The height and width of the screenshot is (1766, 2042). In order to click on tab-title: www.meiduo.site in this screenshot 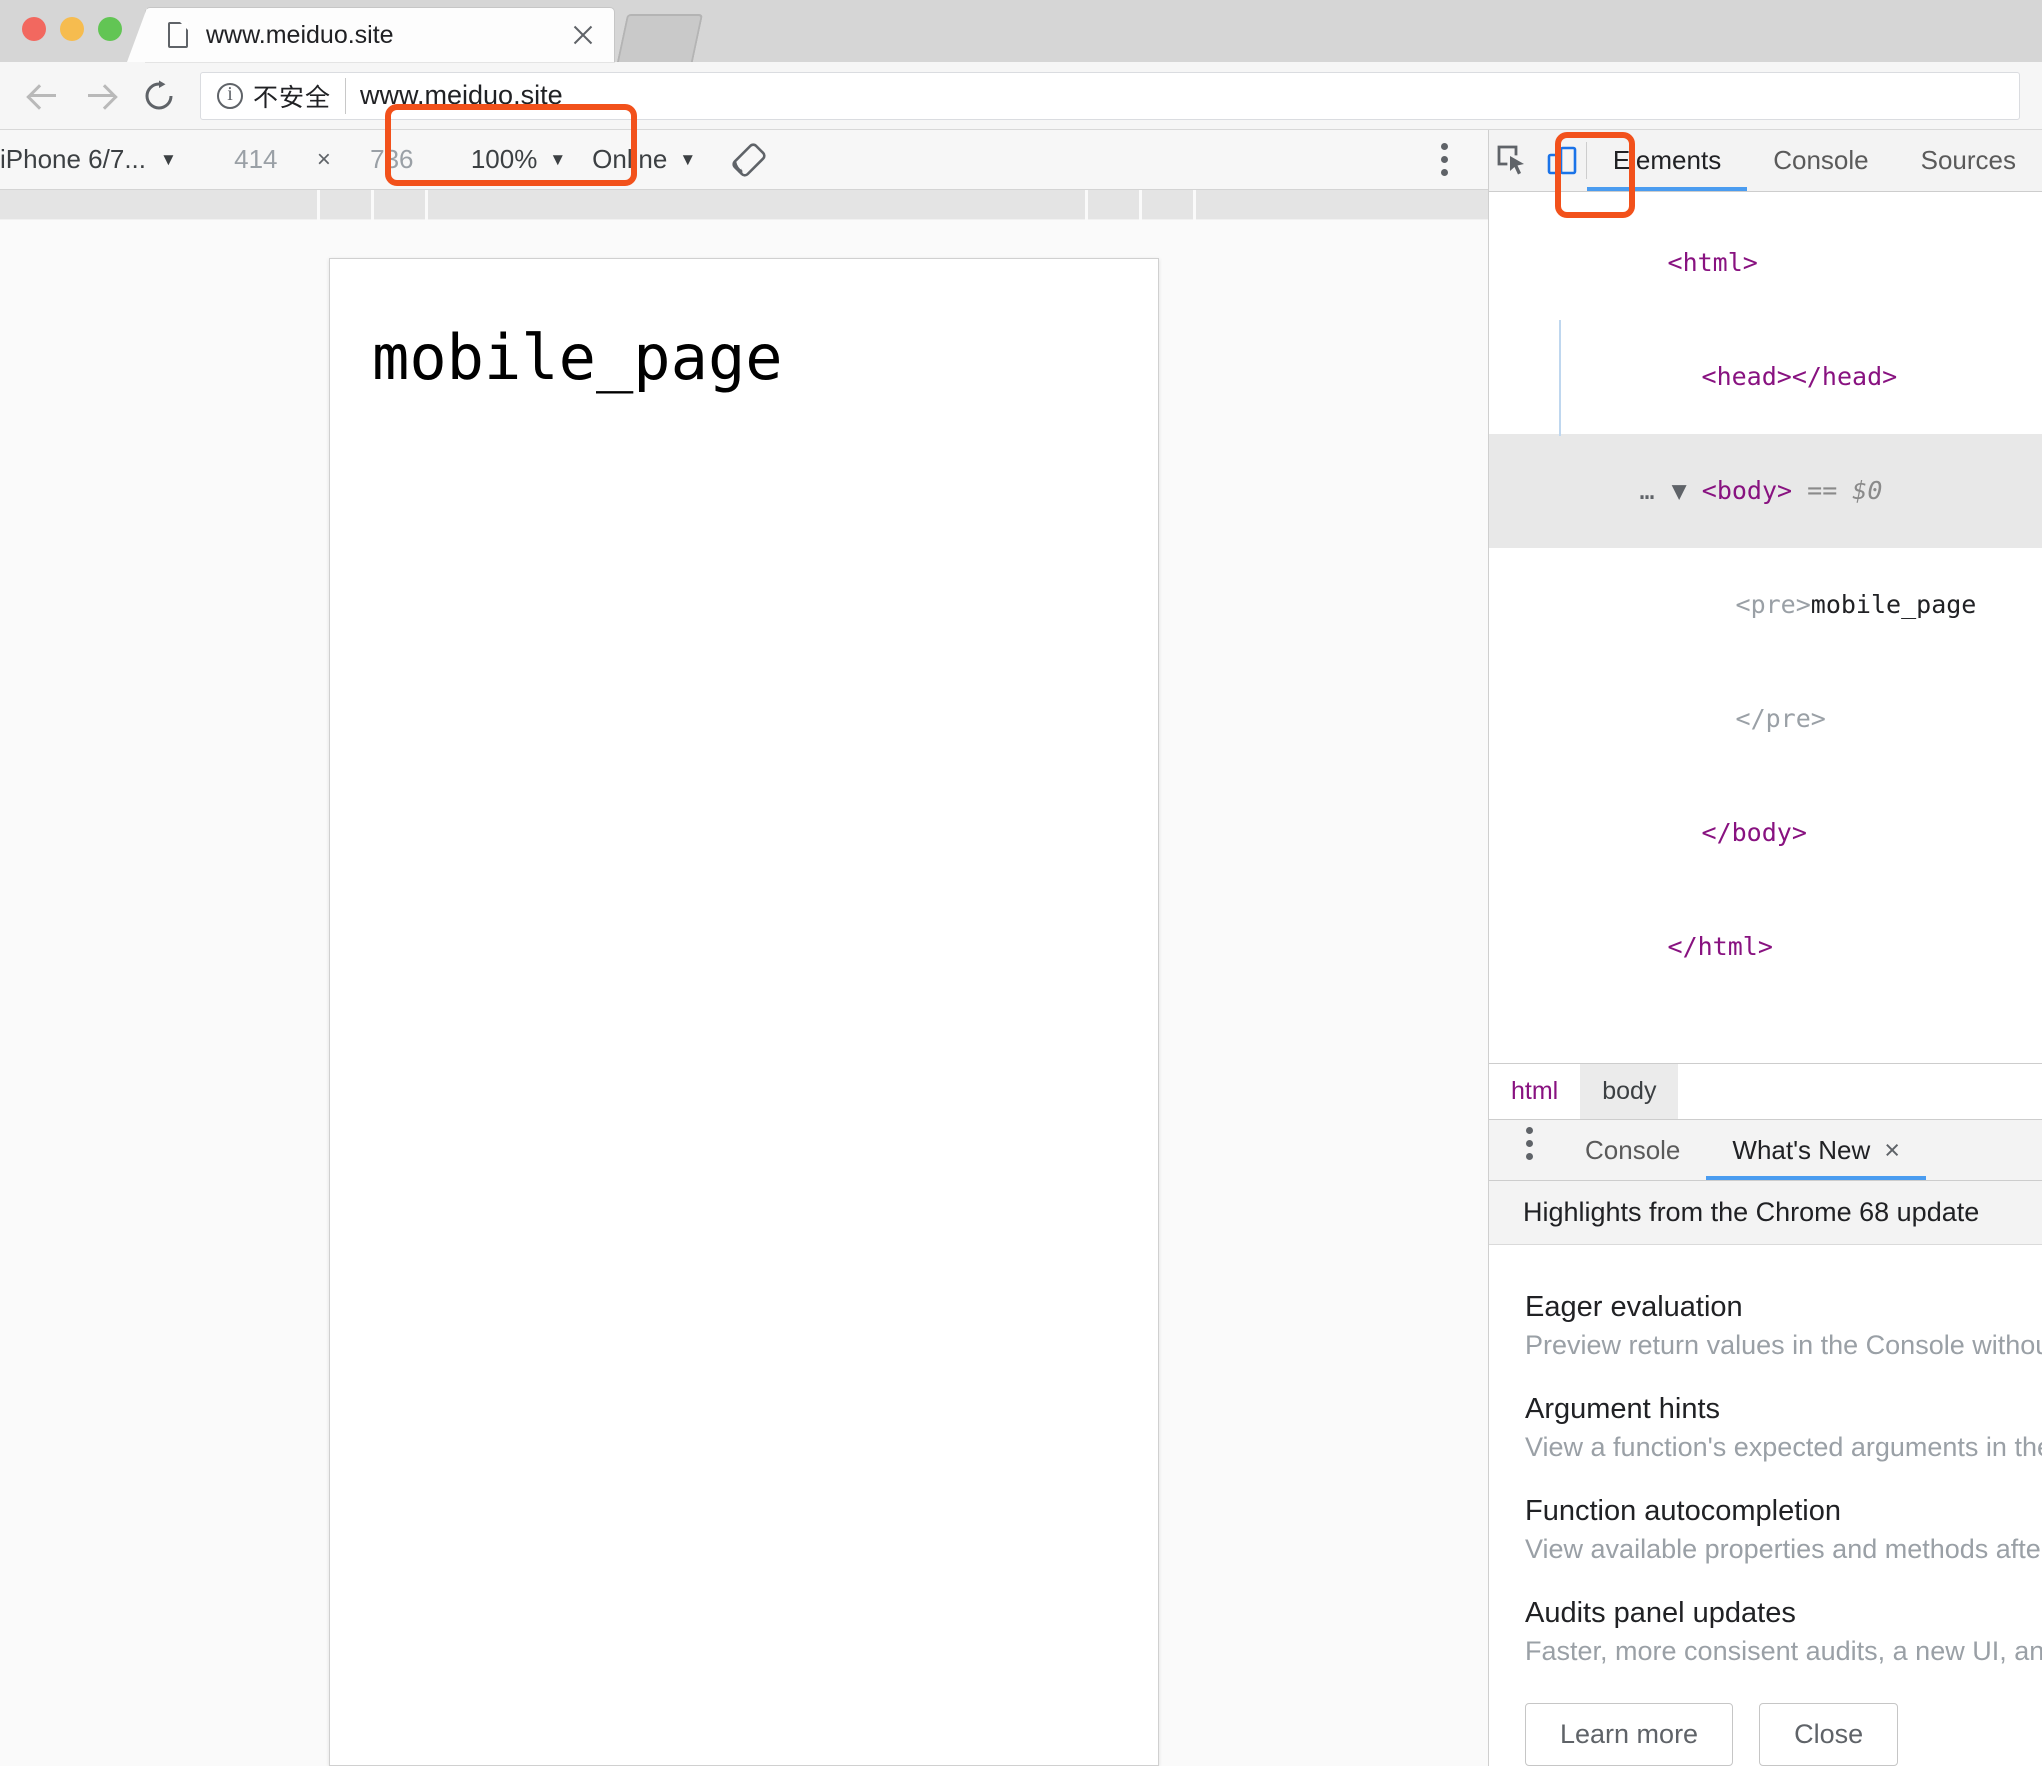, I will do `click(300, 34)`.